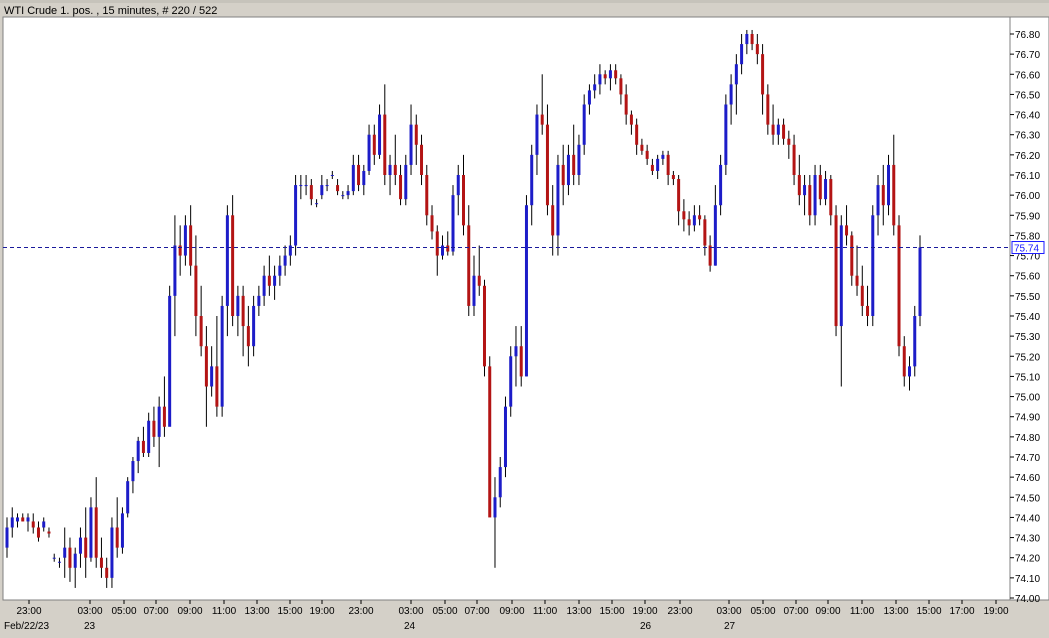 This screenshot has height=638, width=1049. Describe the element at coordinates (1027, 136) in the screenshot. I see `price-tick-label: 76.30` at that location.